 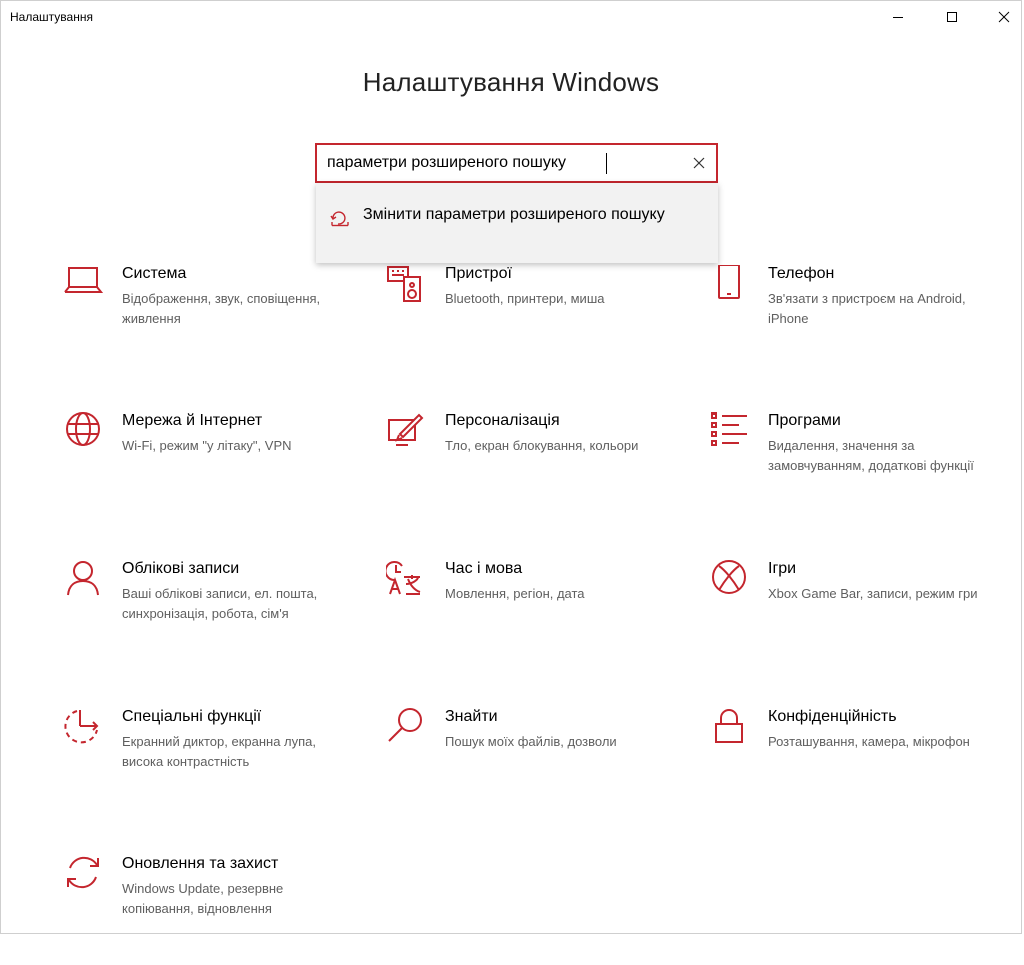 What do you see at coordinates (478, 273) in the screenshot?
I see `tile-title: Пристрої` at bounding box center [478, 273].